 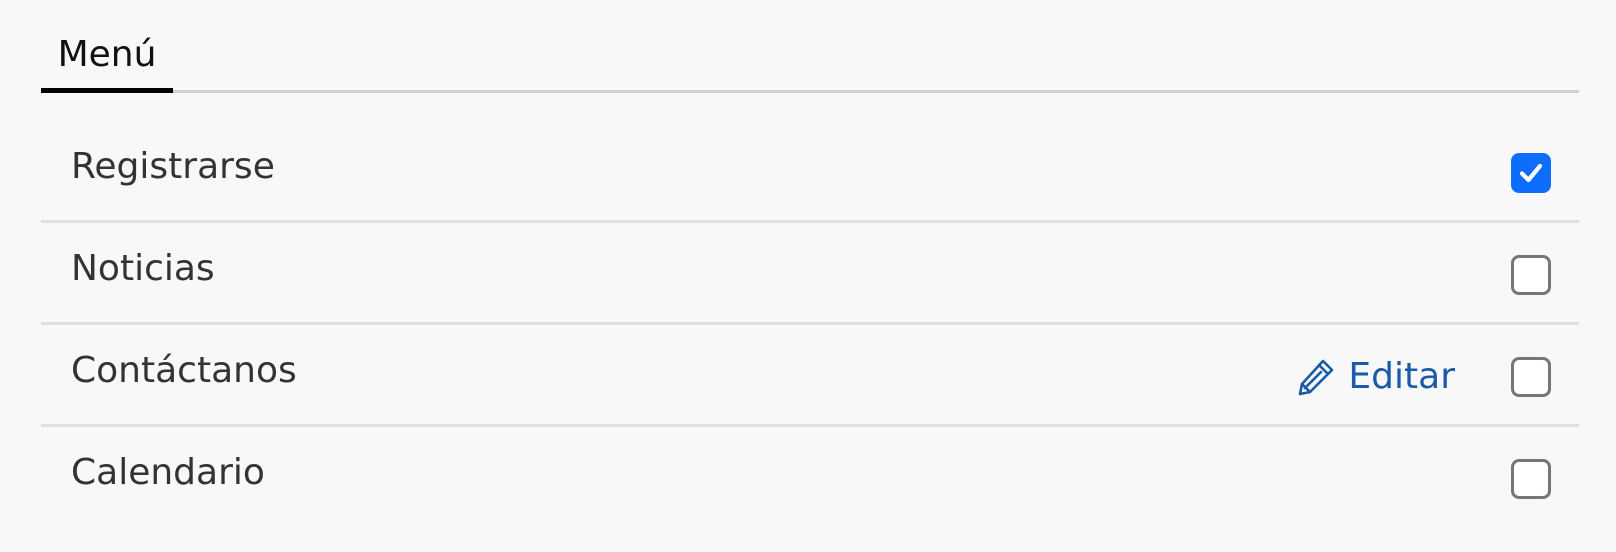 I want to click on item-label: Contáctanos, so click(x=184, y=370).